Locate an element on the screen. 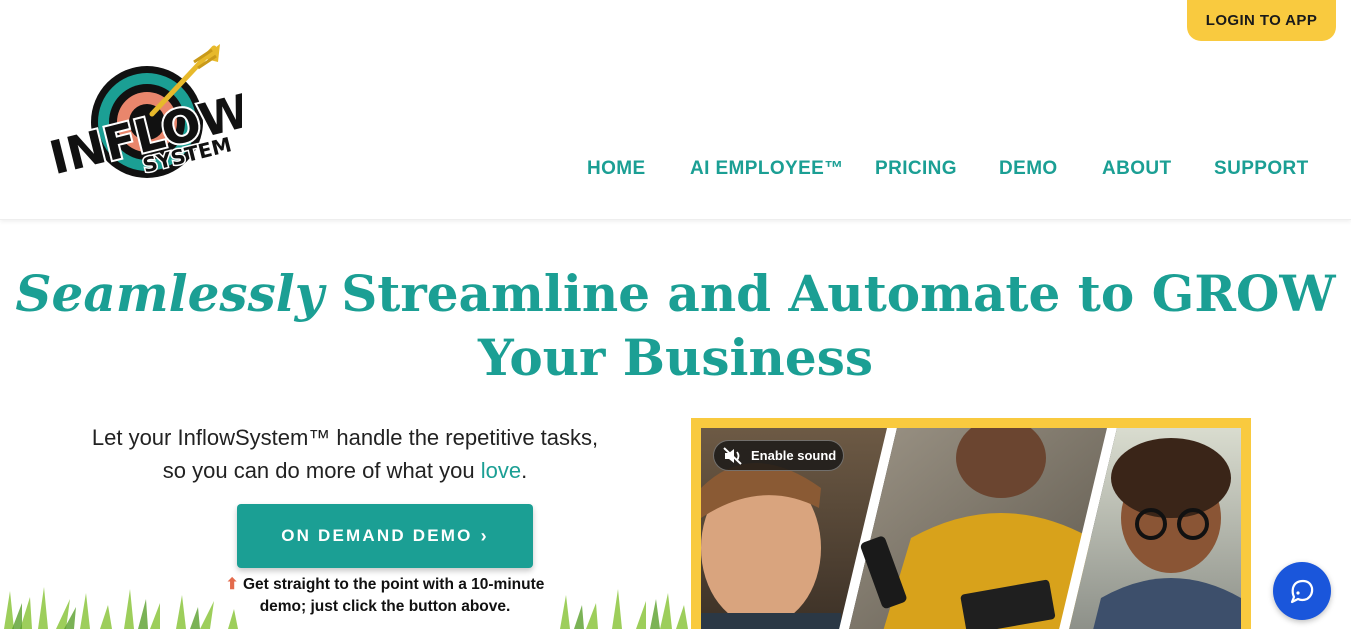  video-player: Enable sound is located at coordinates (971, 528).